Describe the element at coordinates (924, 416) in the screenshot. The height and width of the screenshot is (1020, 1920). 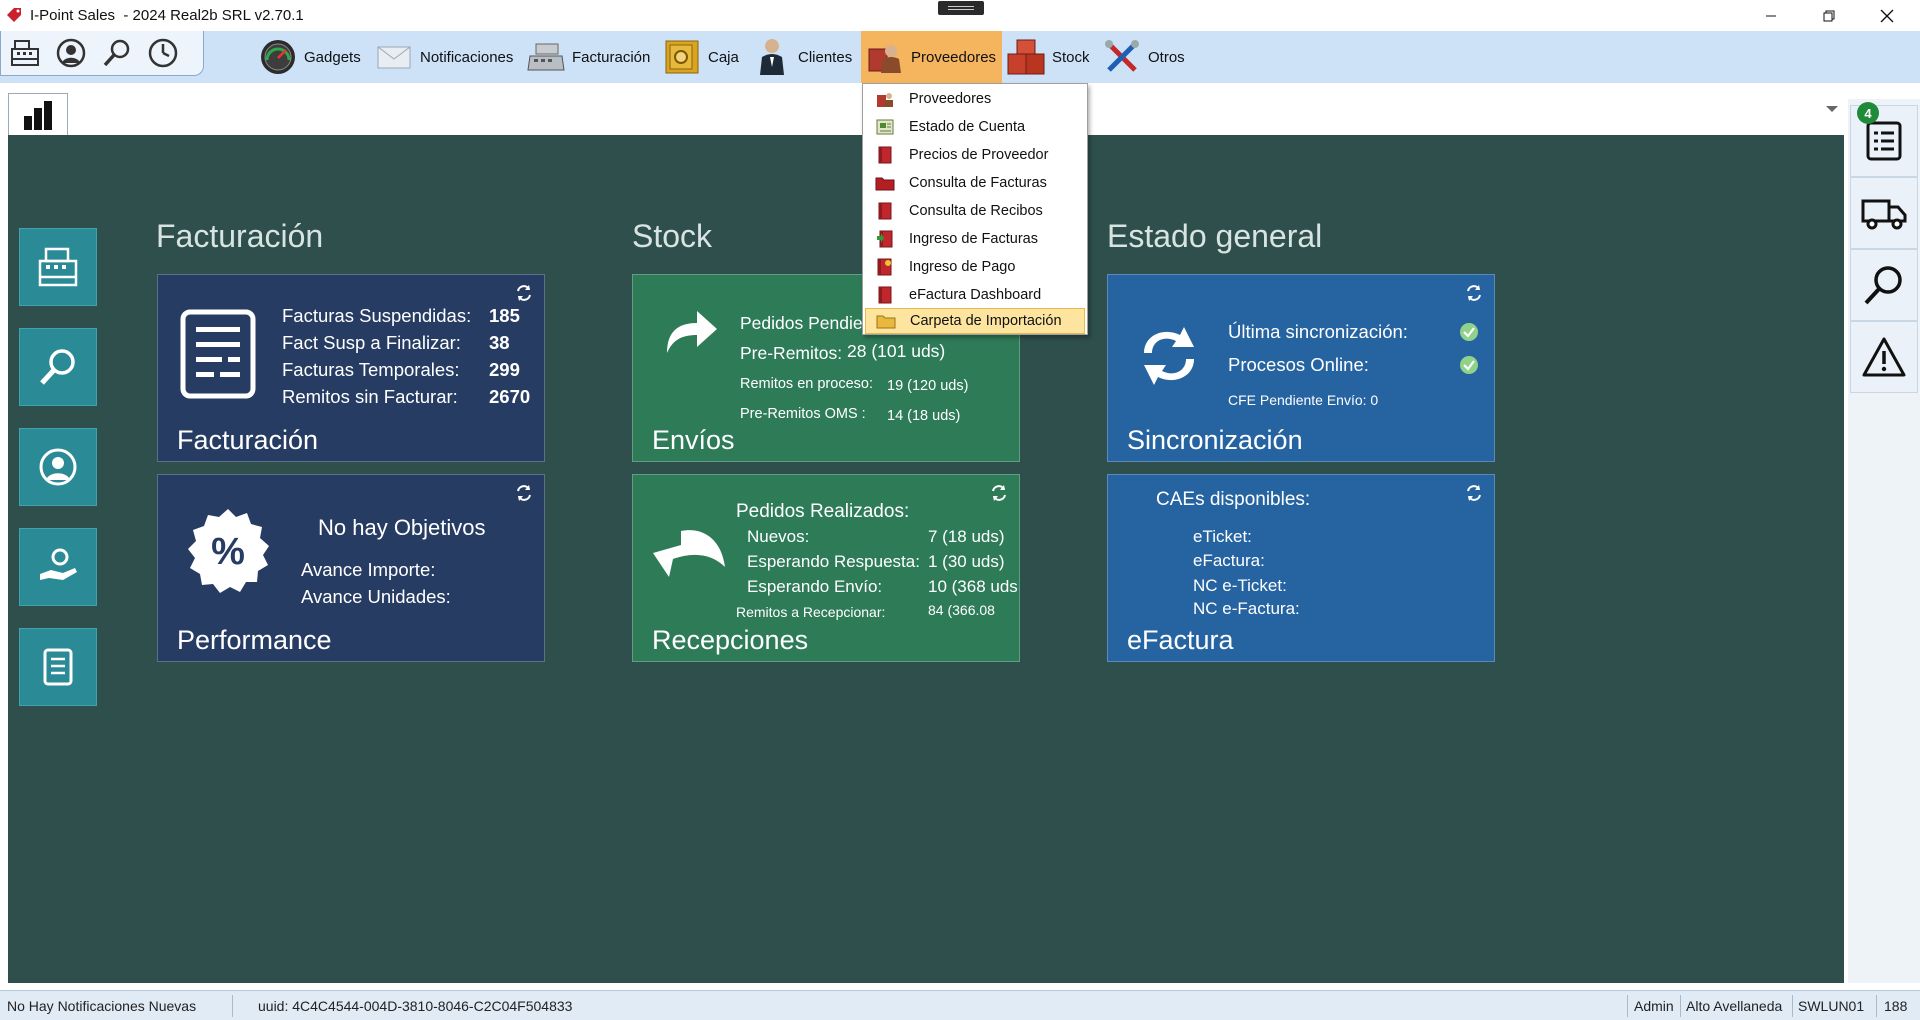
I see `pre-remitos-oms-value: 14 (18 uds)` at that location.